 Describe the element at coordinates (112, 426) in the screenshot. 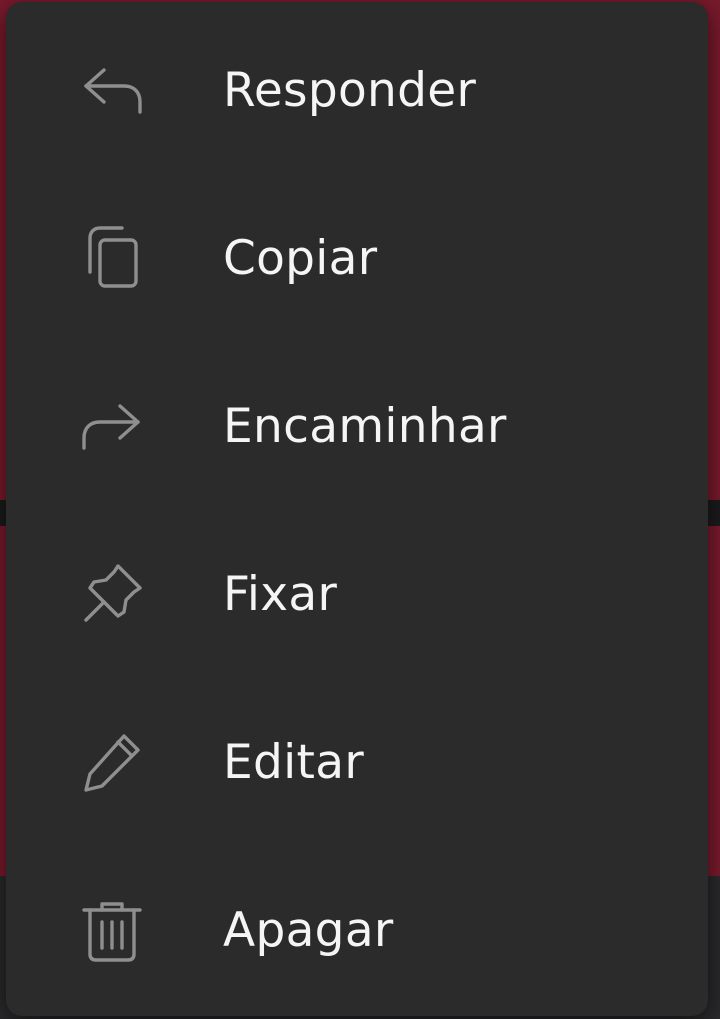

I see `forward-icon` at that location.